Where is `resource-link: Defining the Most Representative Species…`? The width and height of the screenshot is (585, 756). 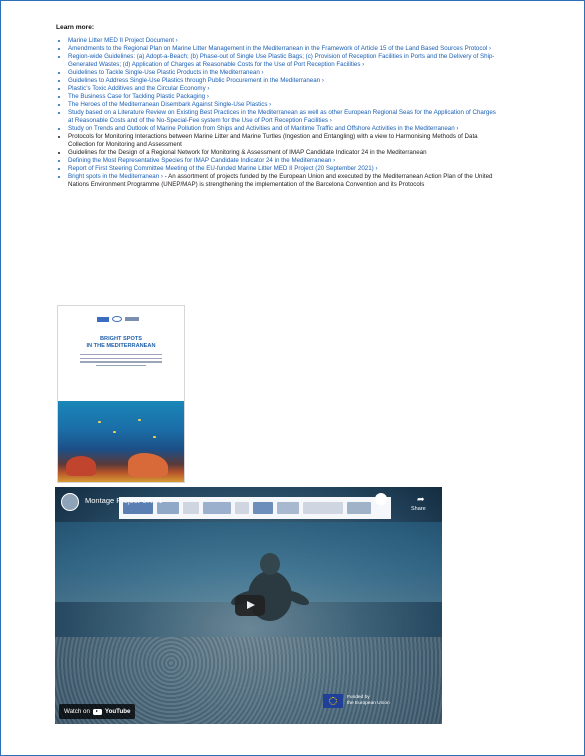
resource-link: Defining the Most Representative Species… is located at coordinates (201, 160).